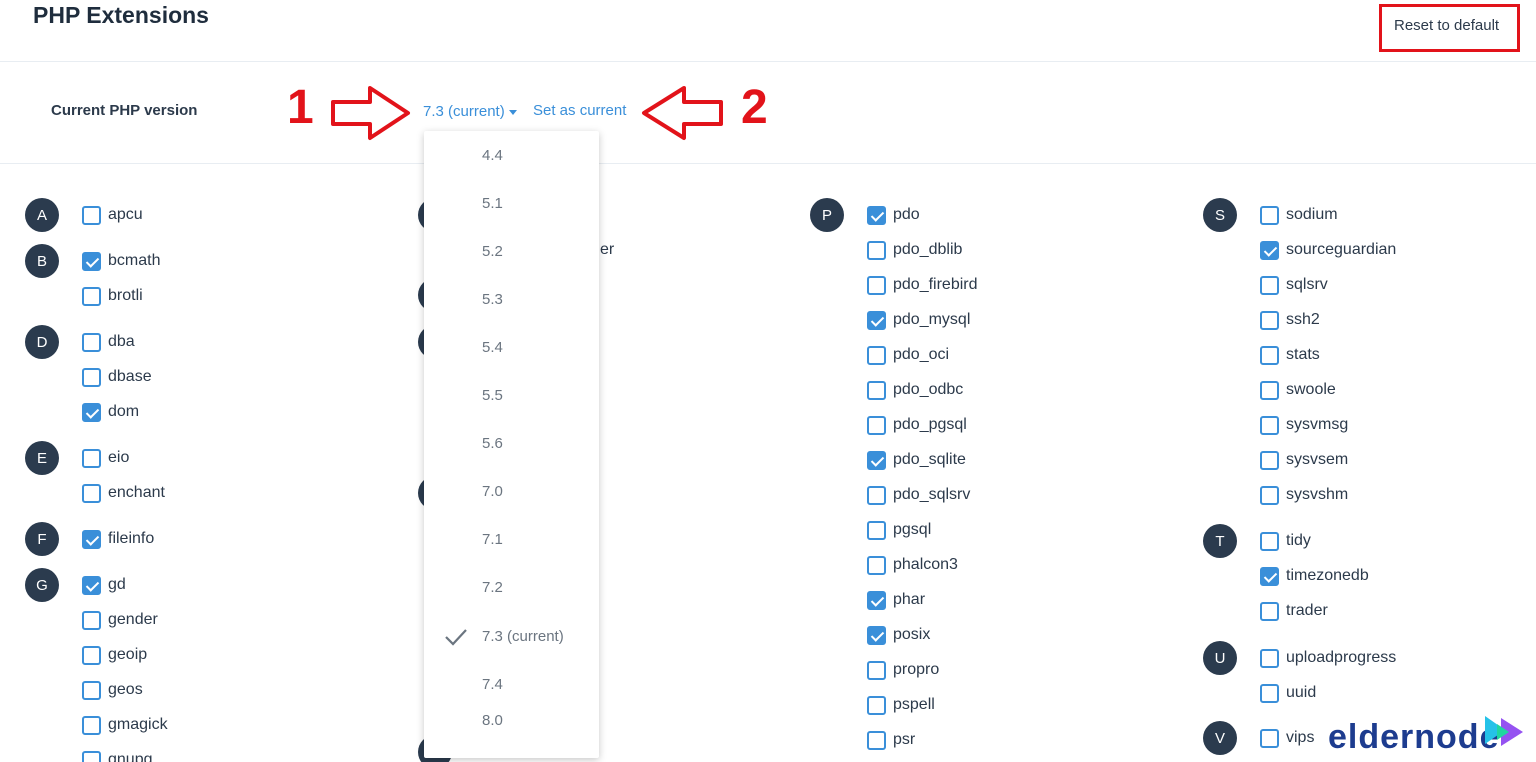  I want to click on version-option-7.3: 7.3 (current), so click(523, 636).